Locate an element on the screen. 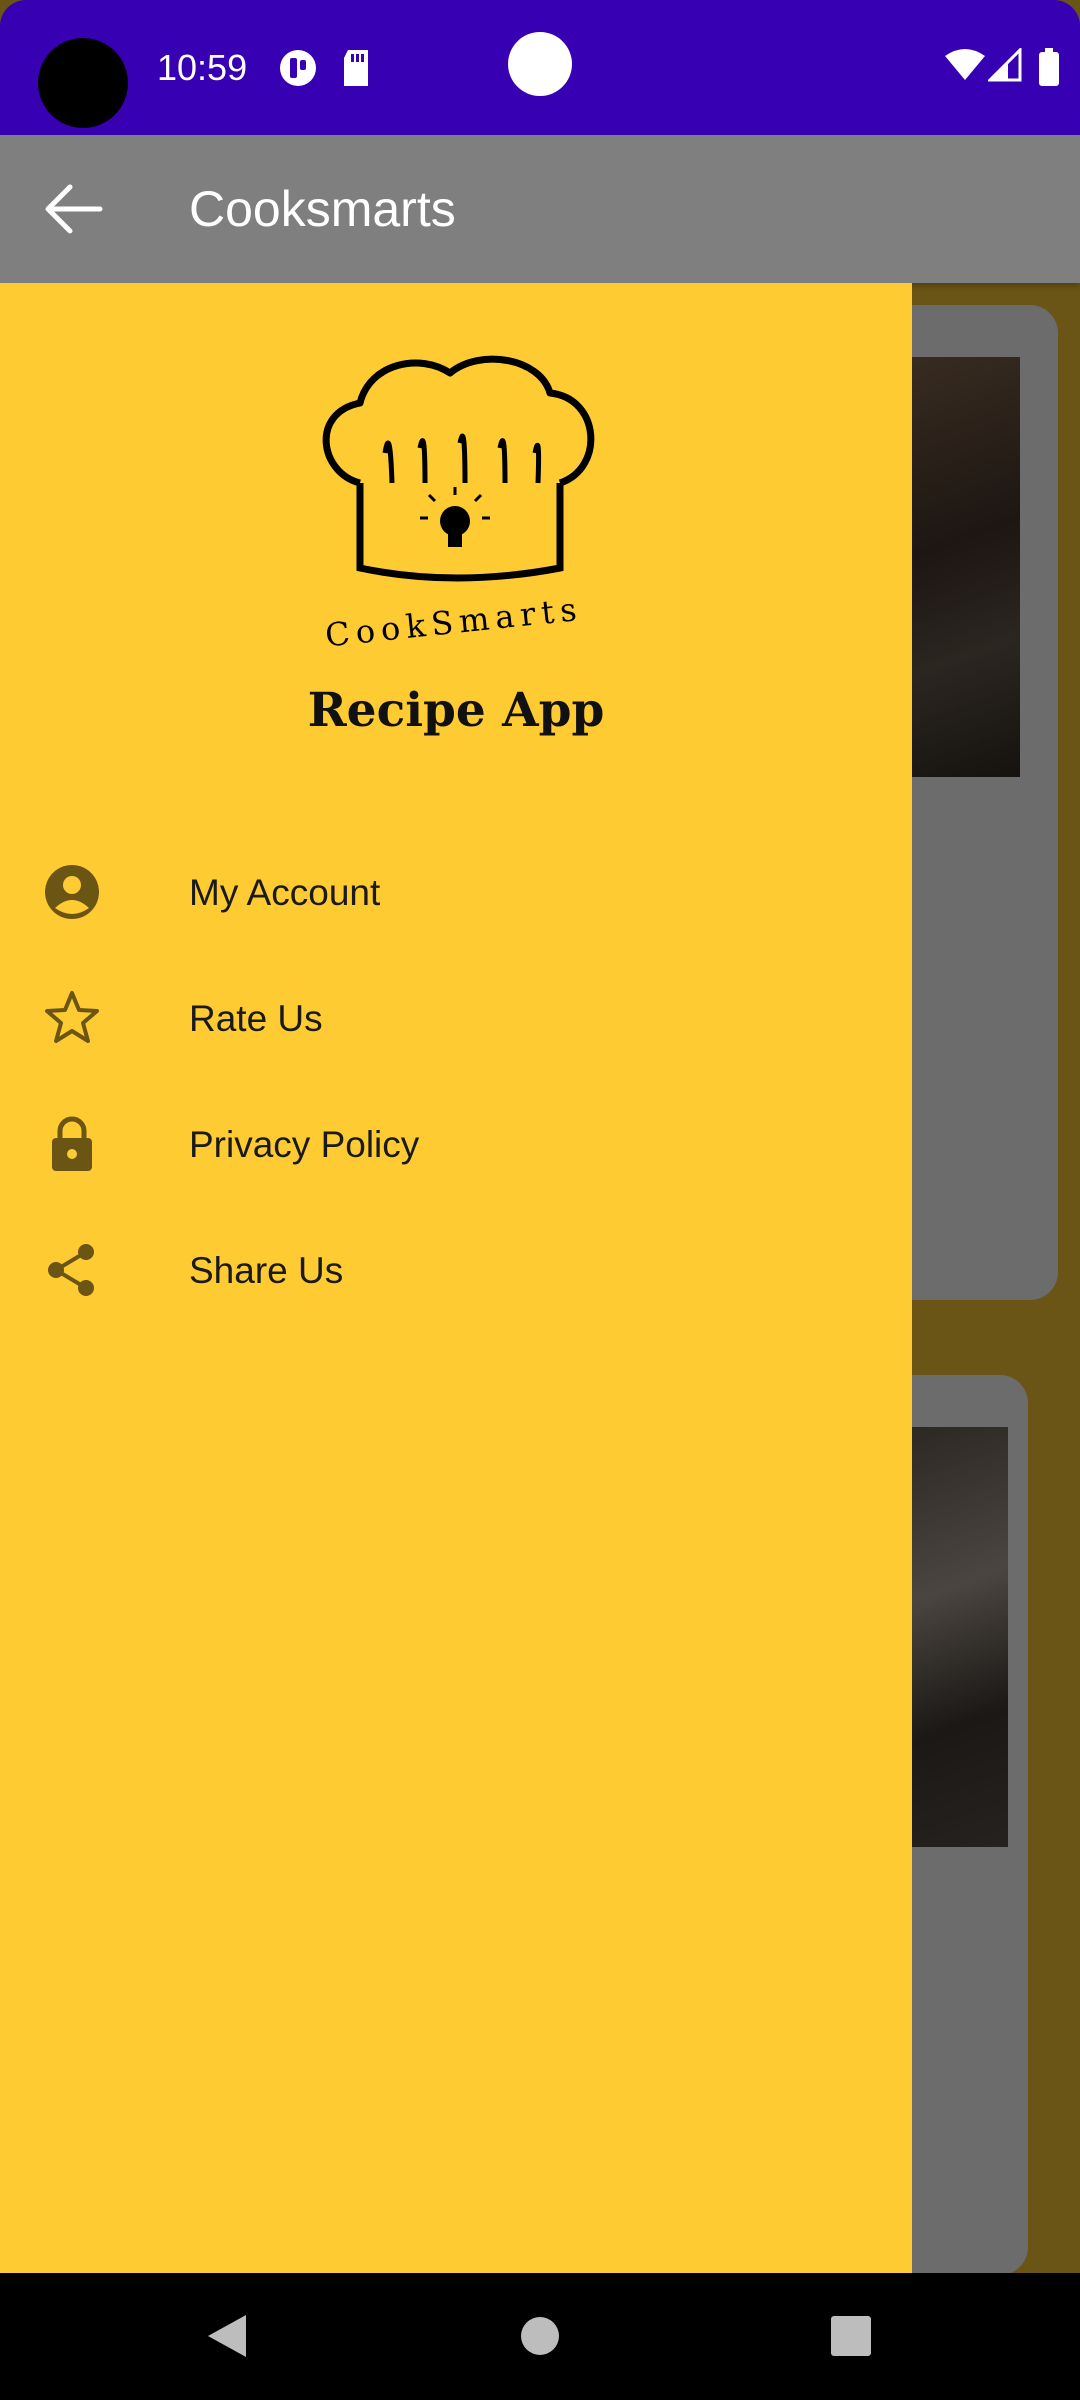  logo-text: CookSmarts is located at coordinates (453, 621).